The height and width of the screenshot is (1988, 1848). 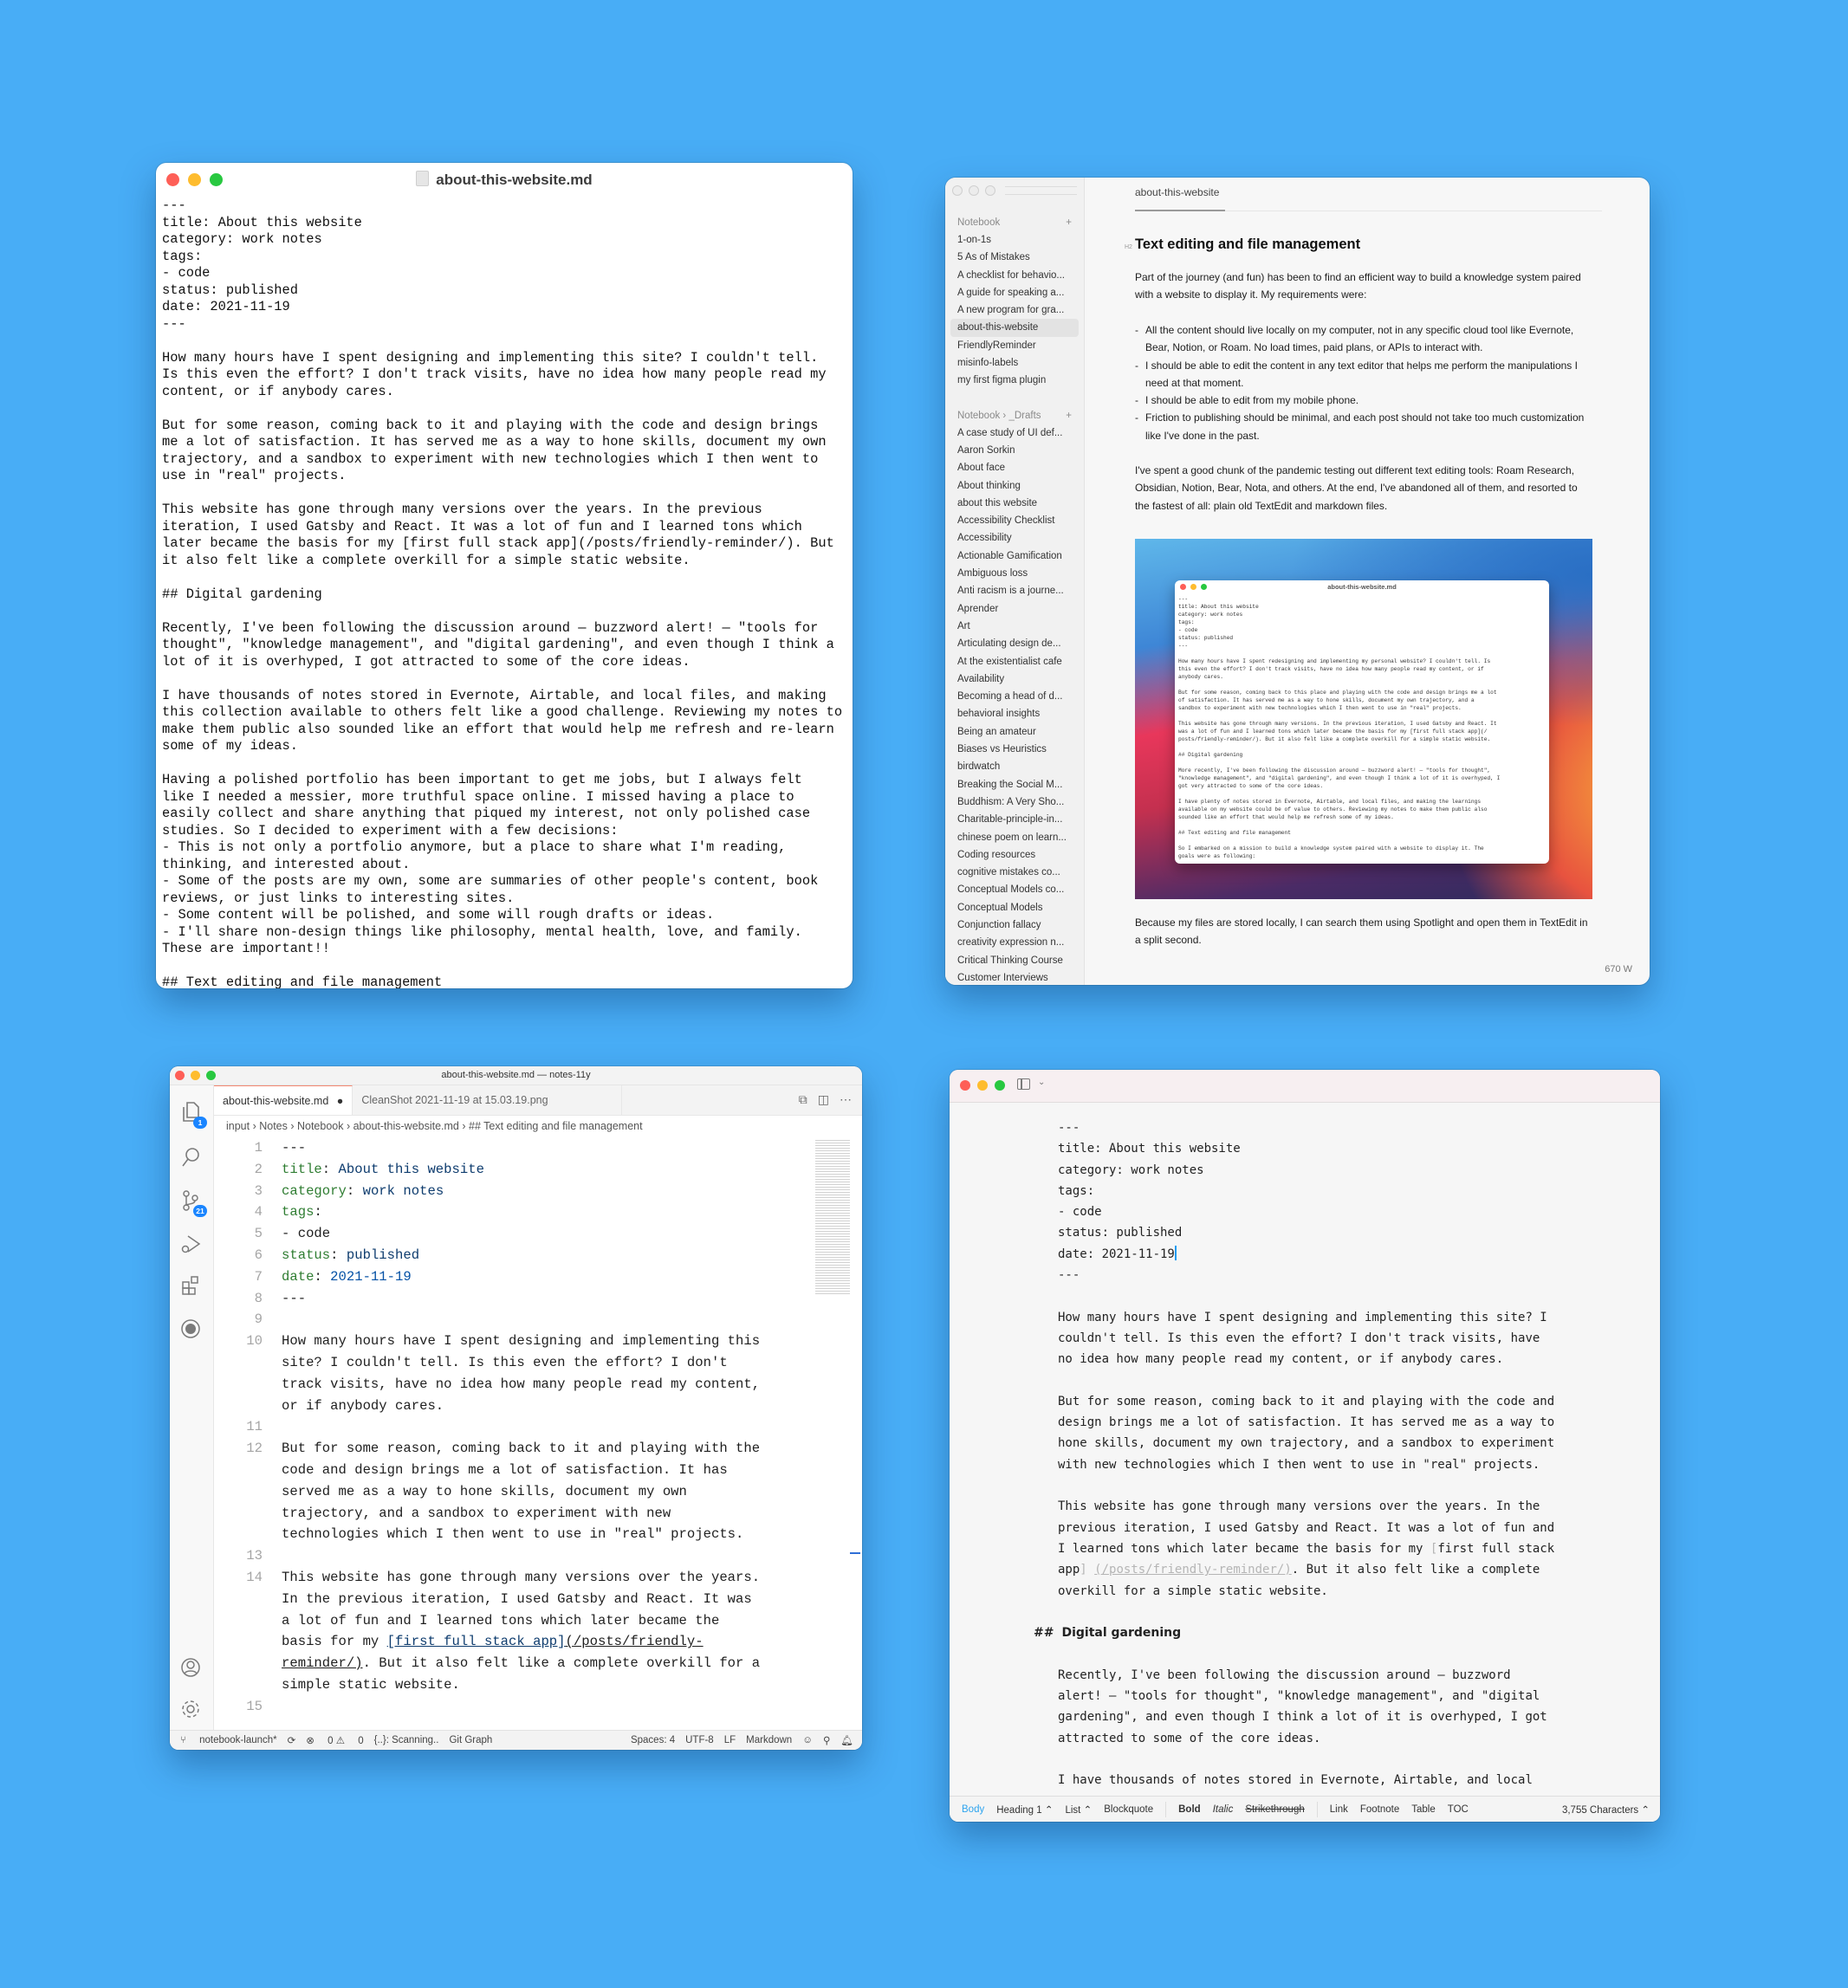 What do you see at coordinates (1015, 749) in the screenshot?
I see `sidebar-note-item: Biases vs Heuristics` at bounding box center [1015, 749].